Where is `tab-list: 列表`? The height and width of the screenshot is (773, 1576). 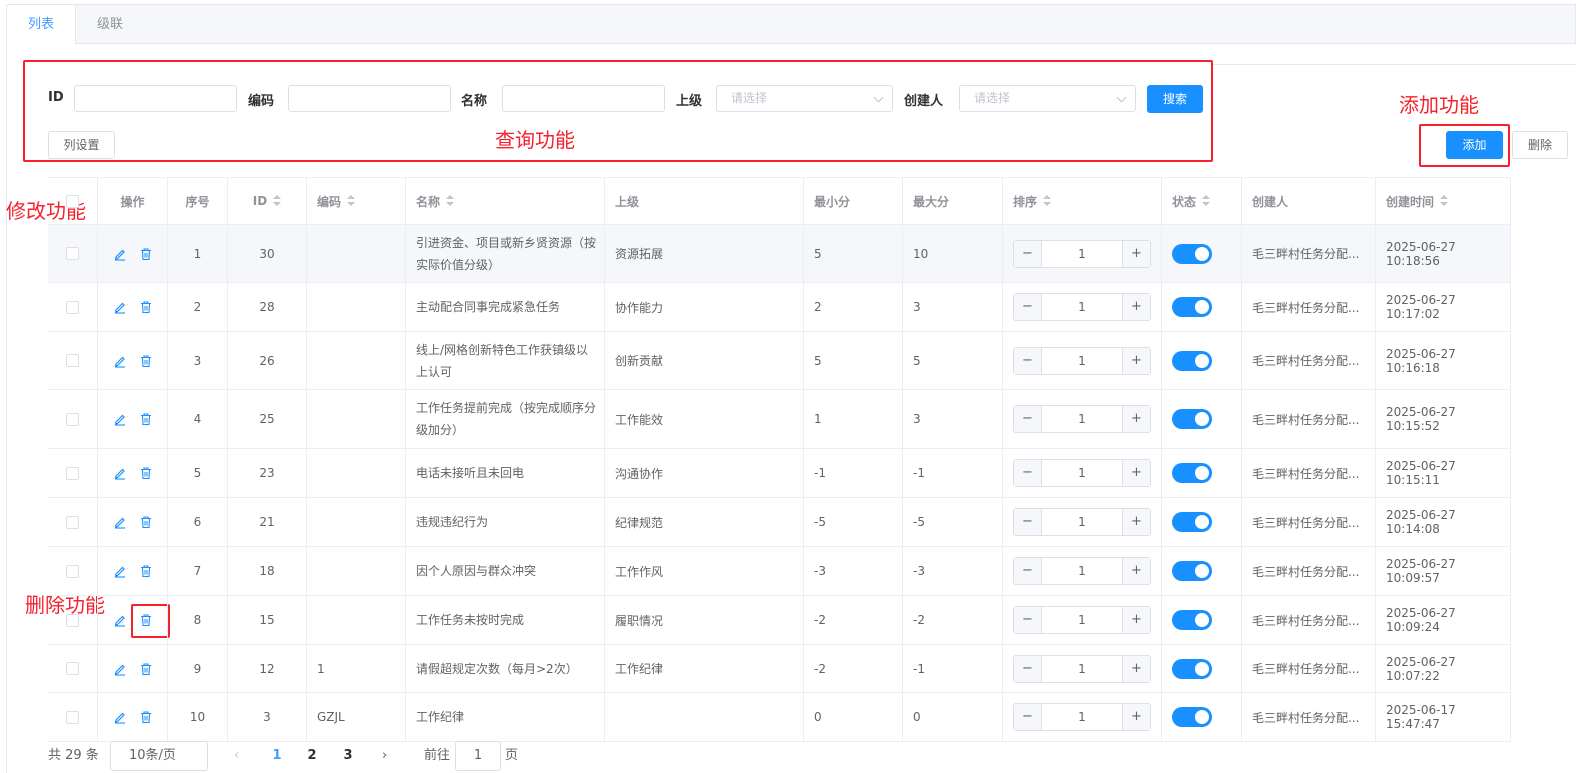
tab-list: 列表 is located at coordinates (41, 25).